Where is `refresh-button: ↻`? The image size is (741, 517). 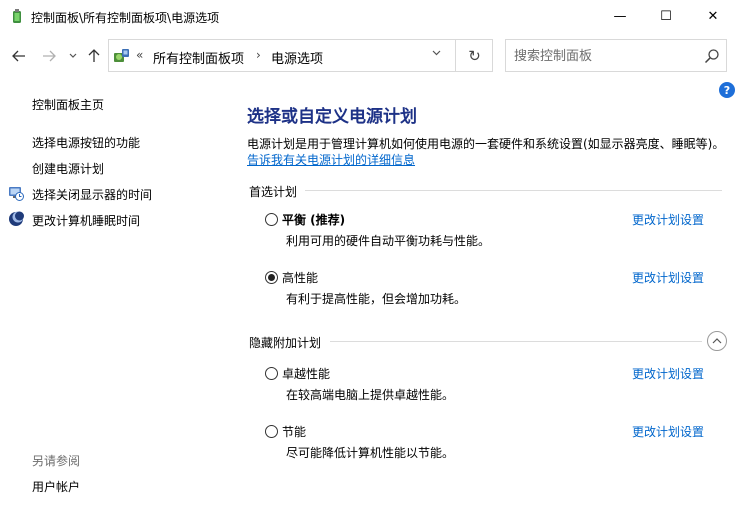 refresh-button: ↻ is located at coordinates (474, 55).